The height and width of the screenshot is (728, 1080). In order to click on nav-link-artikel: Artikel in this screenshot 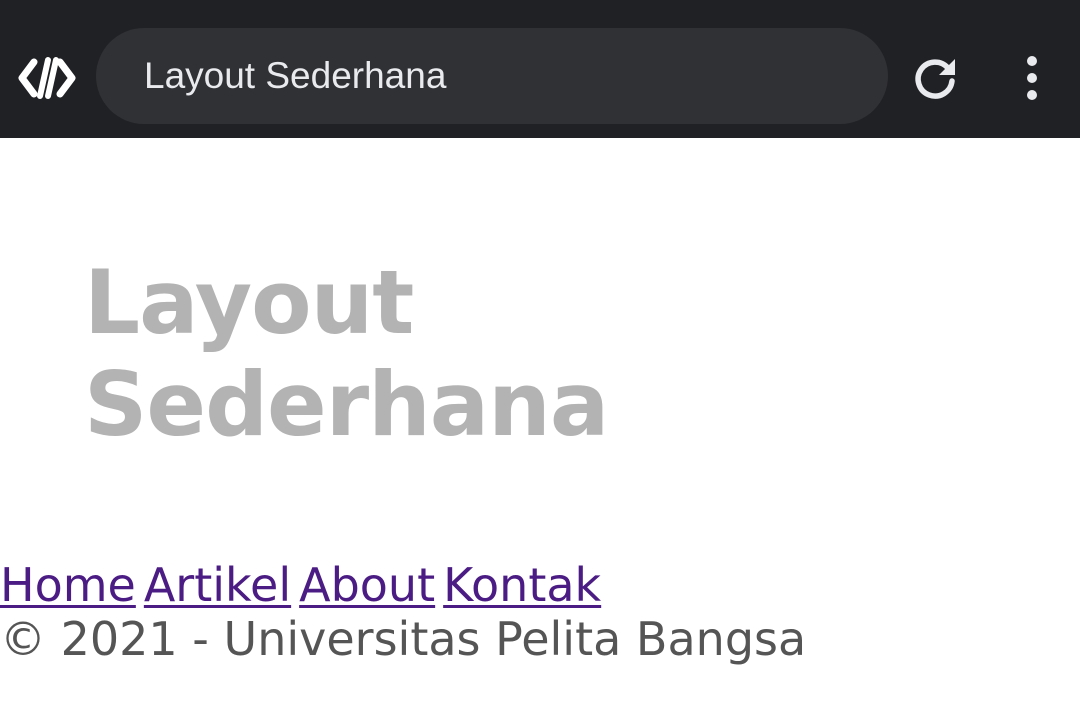, I will do `click(217, 585)`.